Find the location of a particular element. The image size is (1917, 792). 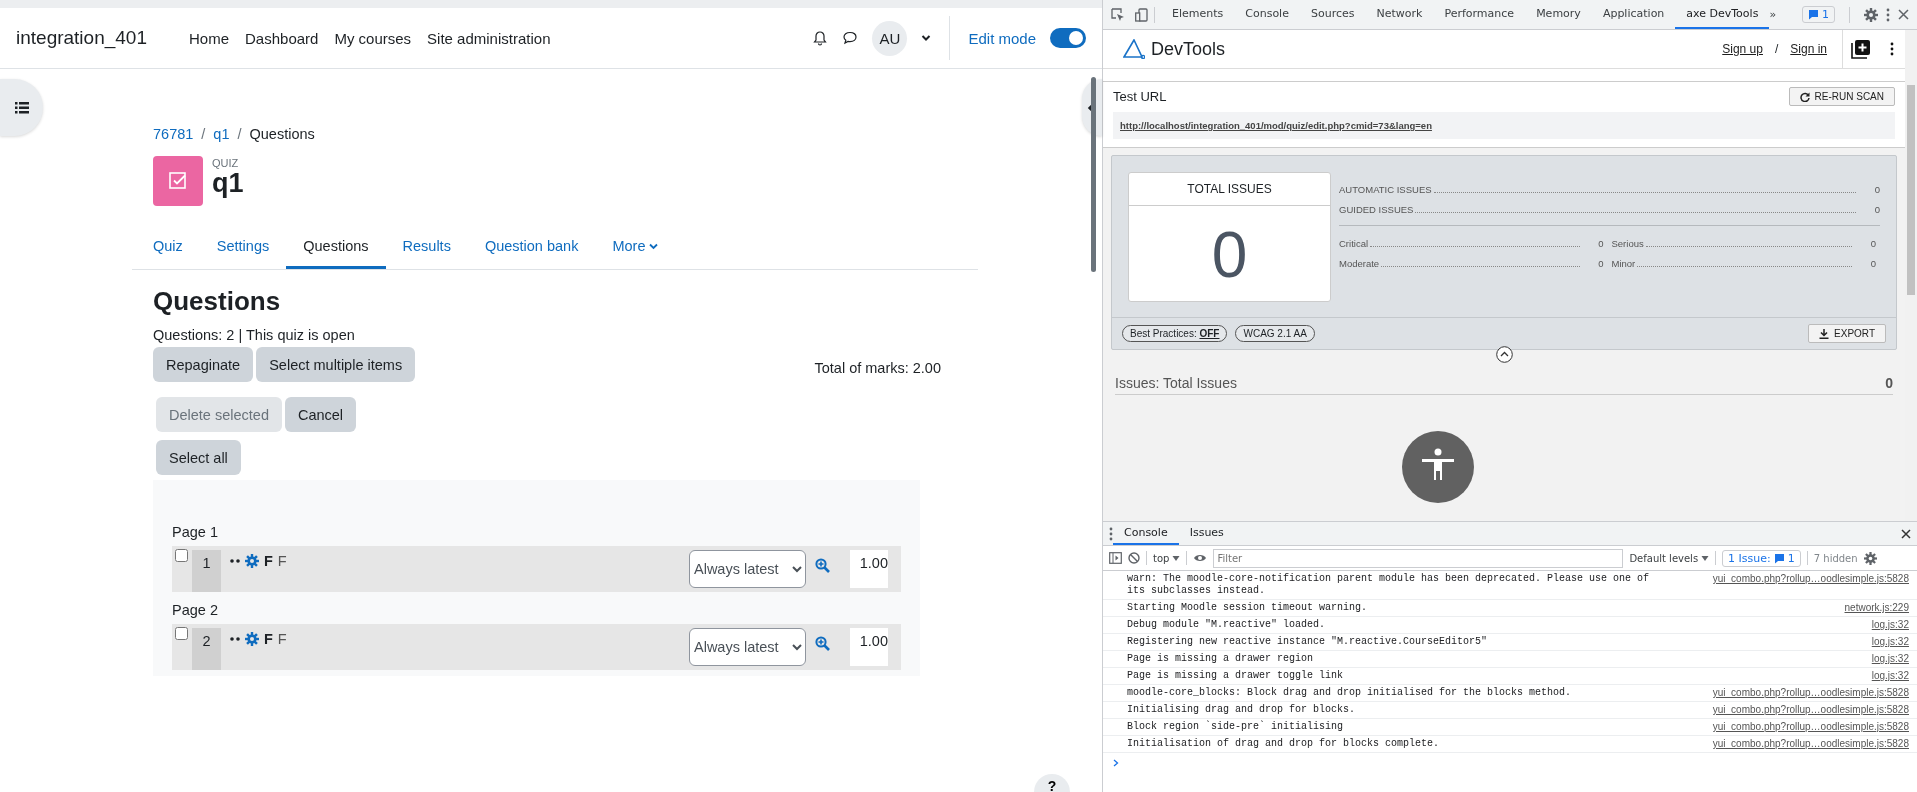

issues-counter: 1 Issue: 1 is located at coordinates (1761, 558).